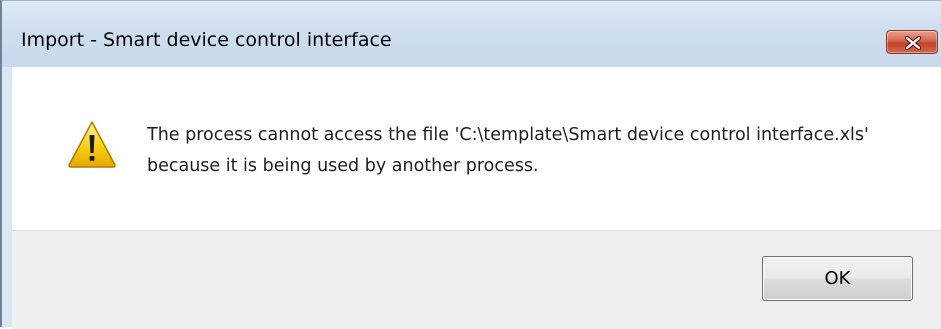 The width and height of the screenshot is (941, 329). What do you see at coordinates (206, 40) in the screenshot?
I see `window-title: Import - Smart device control interface` at bounding box center [206, 40].